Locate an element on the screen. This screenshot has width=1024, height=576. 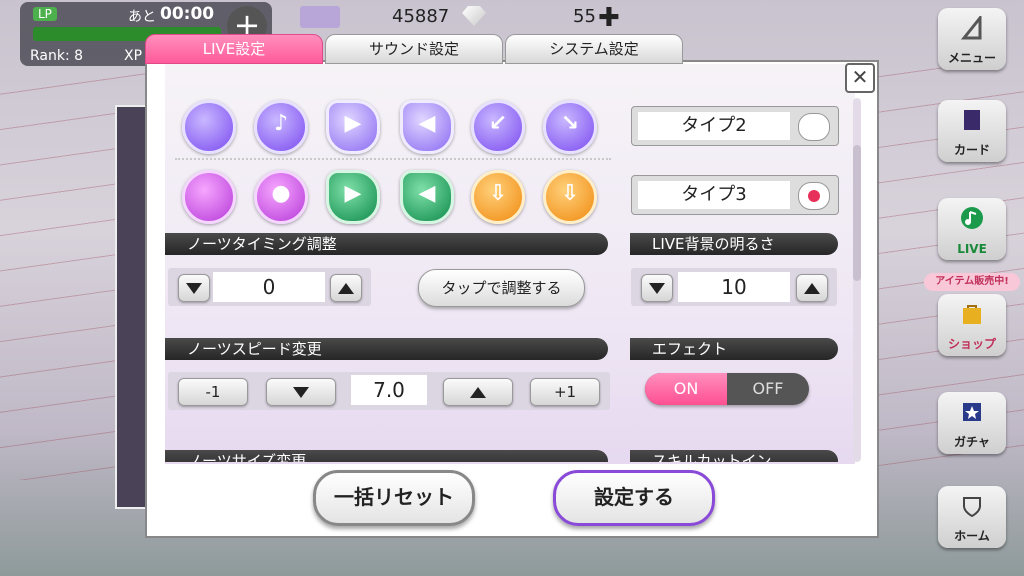
type-option-2-radio is located at coordinates (814, 127).